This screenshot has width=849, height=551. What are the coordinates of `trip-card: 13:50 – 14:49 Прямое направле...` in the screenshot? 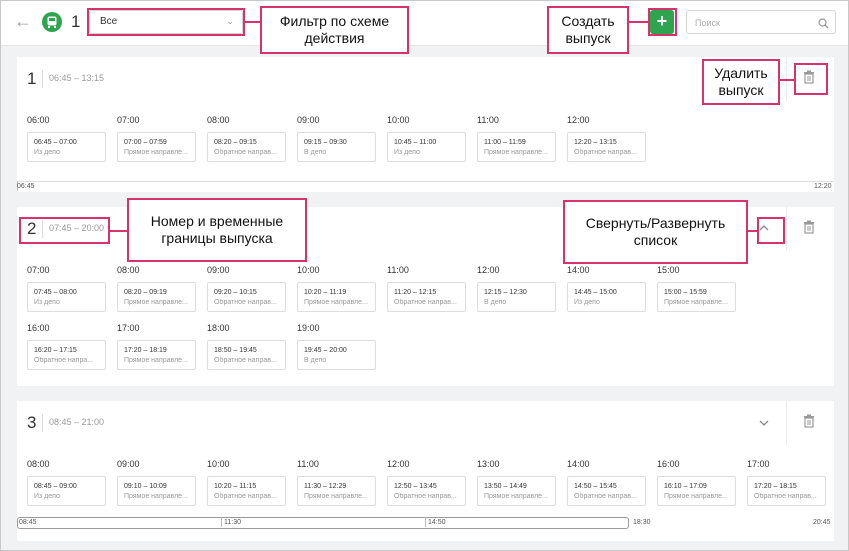 It's located at (516, 491).